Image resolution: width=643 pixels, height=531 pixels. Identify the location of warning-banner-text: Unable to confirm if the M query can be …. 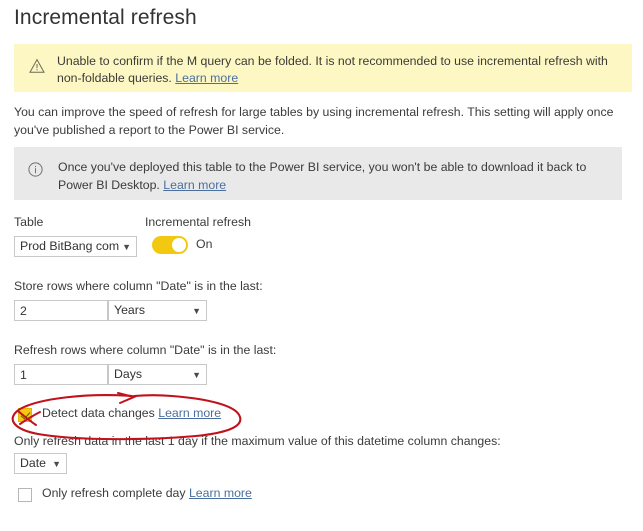
(338, 70).